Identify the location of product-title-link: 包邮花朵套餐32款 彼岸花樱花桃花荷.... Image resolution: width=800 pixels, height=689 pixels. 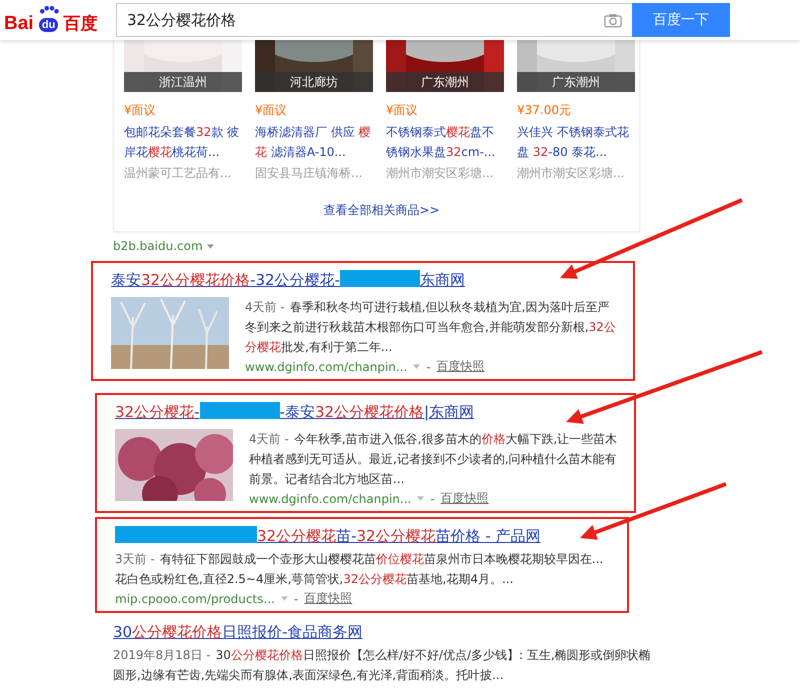
(183, 142).